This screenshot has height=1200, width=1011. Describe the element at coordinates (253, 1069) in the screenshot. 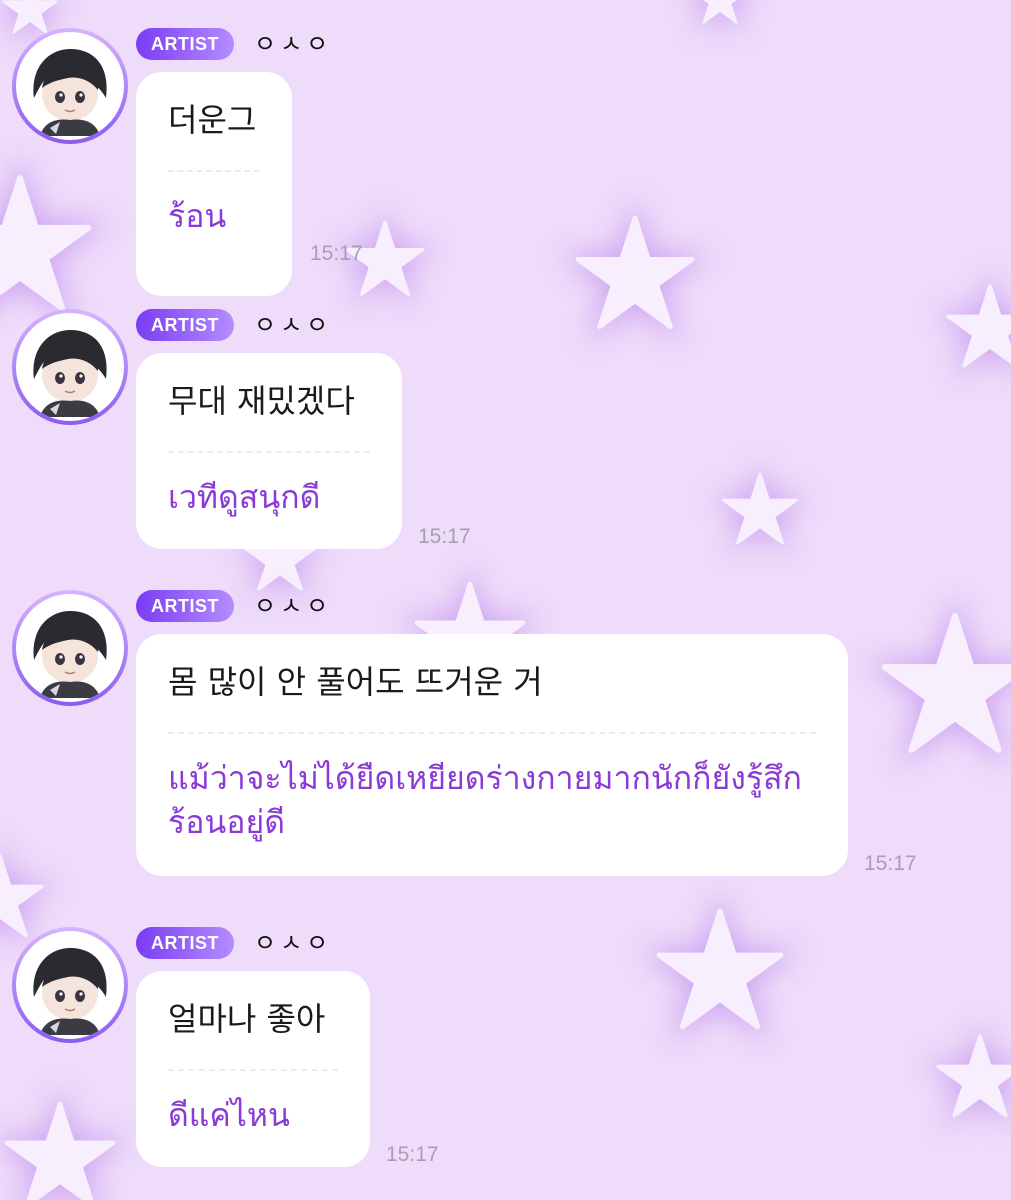

I see `message-bubble: 얼마나 좋아 ดีแค่ไหน` at that location.